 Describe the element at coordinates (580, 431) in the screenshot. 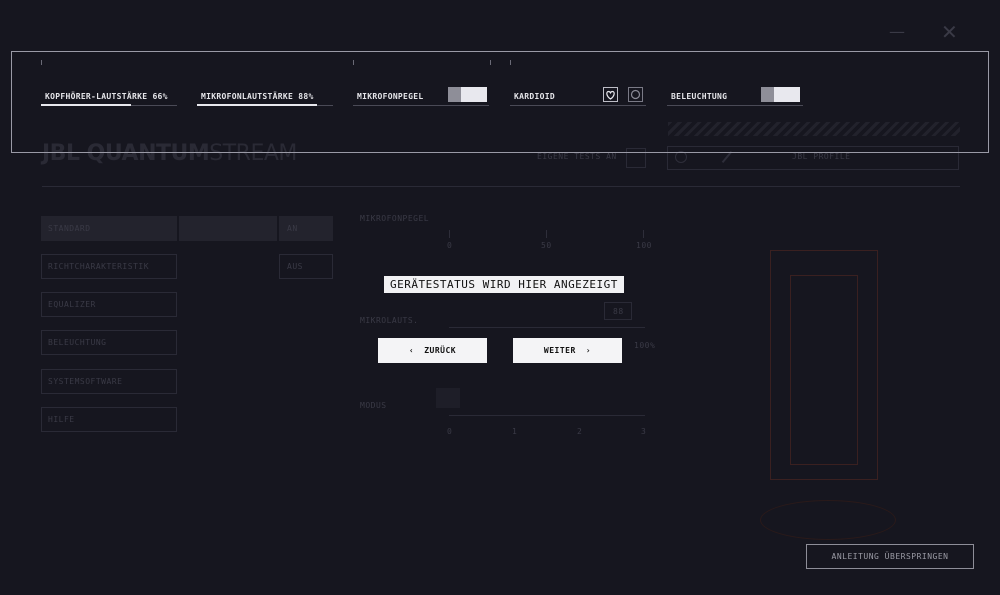

I see `pattern-scale-label: 2` at that location.